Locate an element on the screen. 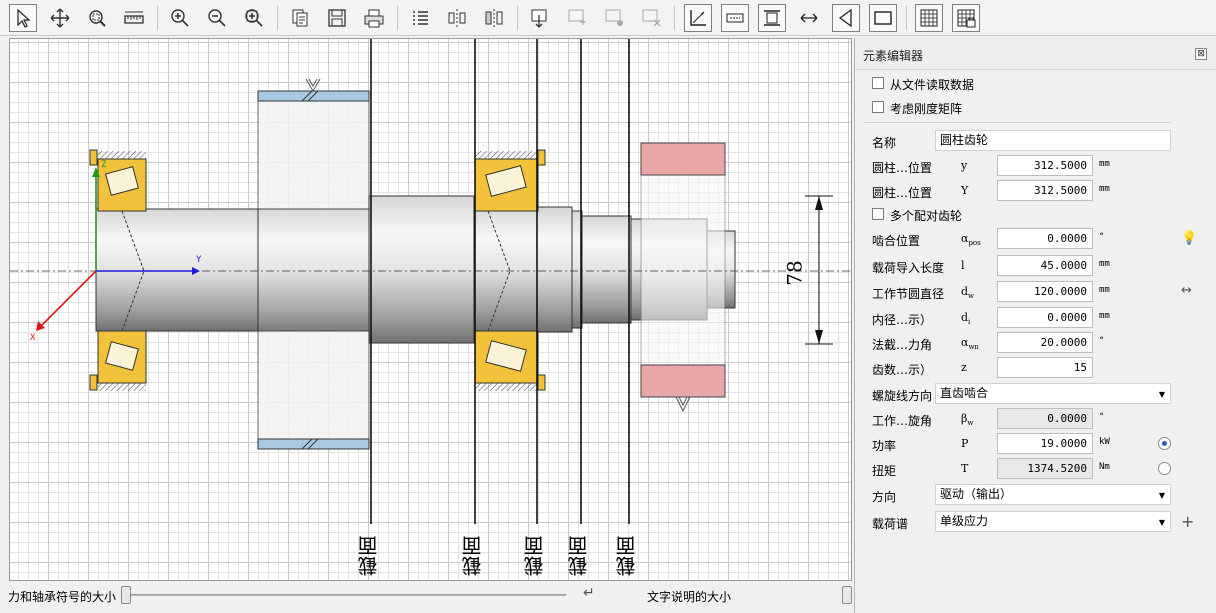 The width and height of the screenshot is (1216, 613). horizontal-arrows-icon is located at coordinates (809, 18).